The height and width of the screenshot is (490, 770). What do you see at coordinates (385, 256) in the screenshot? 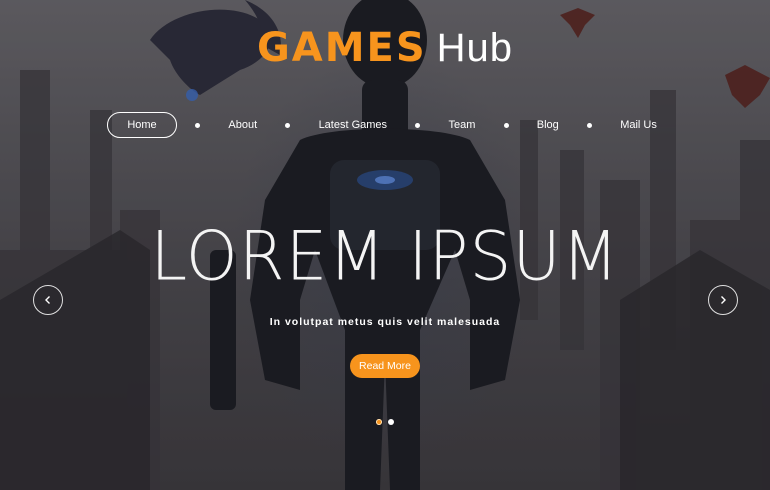
I see `hero-title: LOREM IPSUM` at bounding box center [385, 256].